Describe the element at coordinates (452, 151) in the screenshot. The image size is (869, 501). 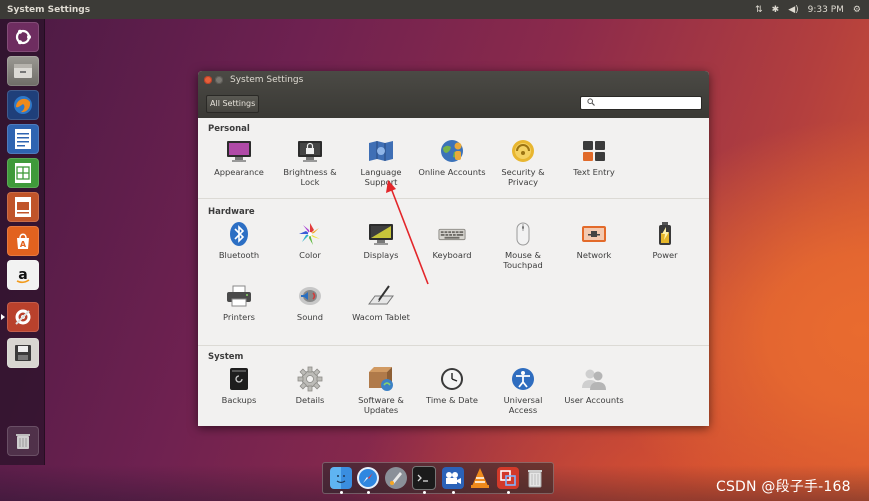
I see `online-accounts-icon` at that location.